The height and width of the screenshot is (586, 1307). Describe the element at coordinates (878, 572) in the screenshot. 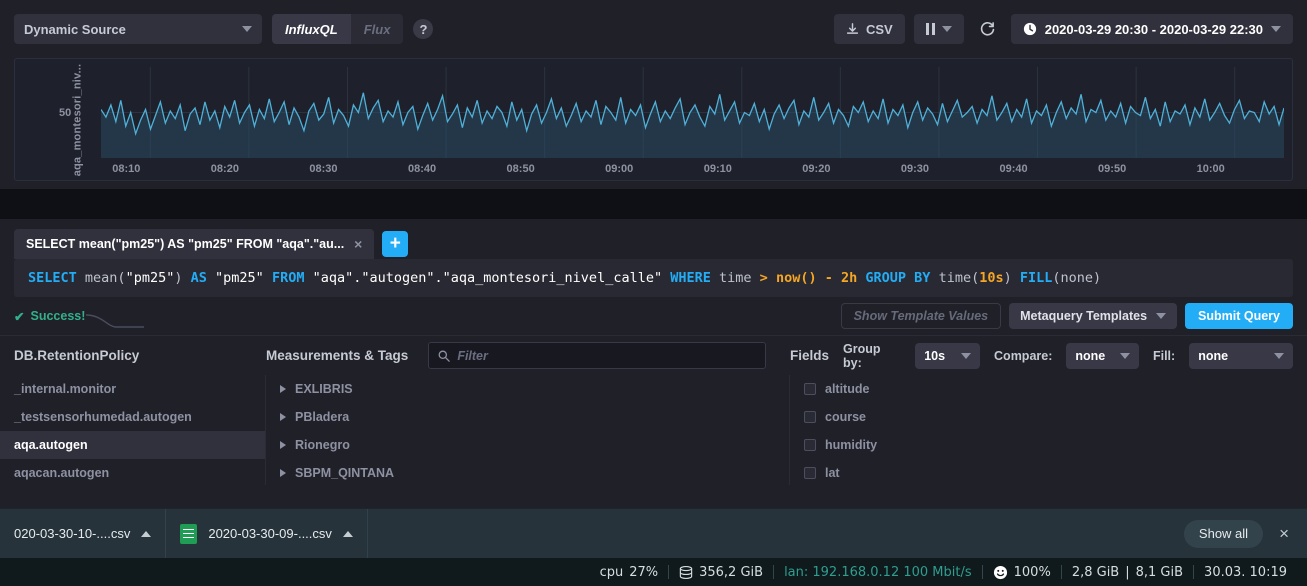

I see `network-value: lan: 192.168.0.12 100 Mbit/s` at that location.